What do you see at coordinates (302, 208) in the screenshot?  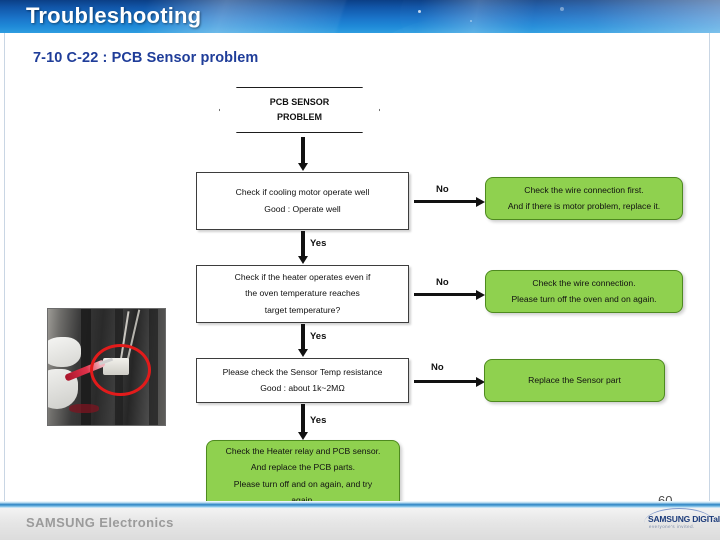 I see `step-line-2: Good : Operate well` at bounding box center [302, 208].